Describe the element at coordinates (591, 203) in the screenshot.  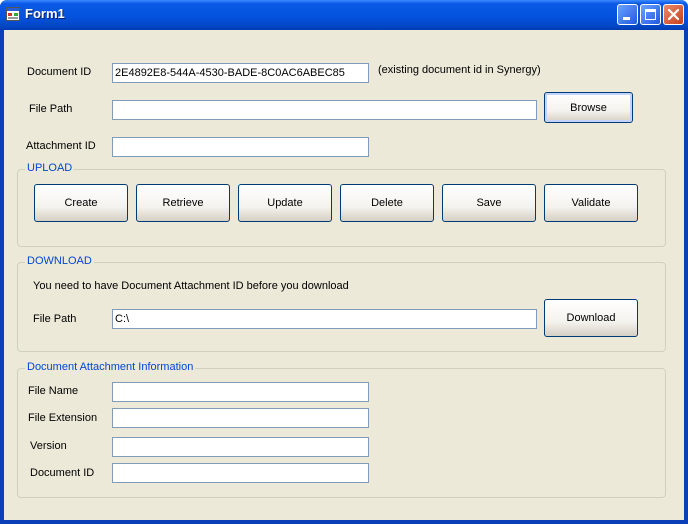
I see `validate-button: Validate` at that location.